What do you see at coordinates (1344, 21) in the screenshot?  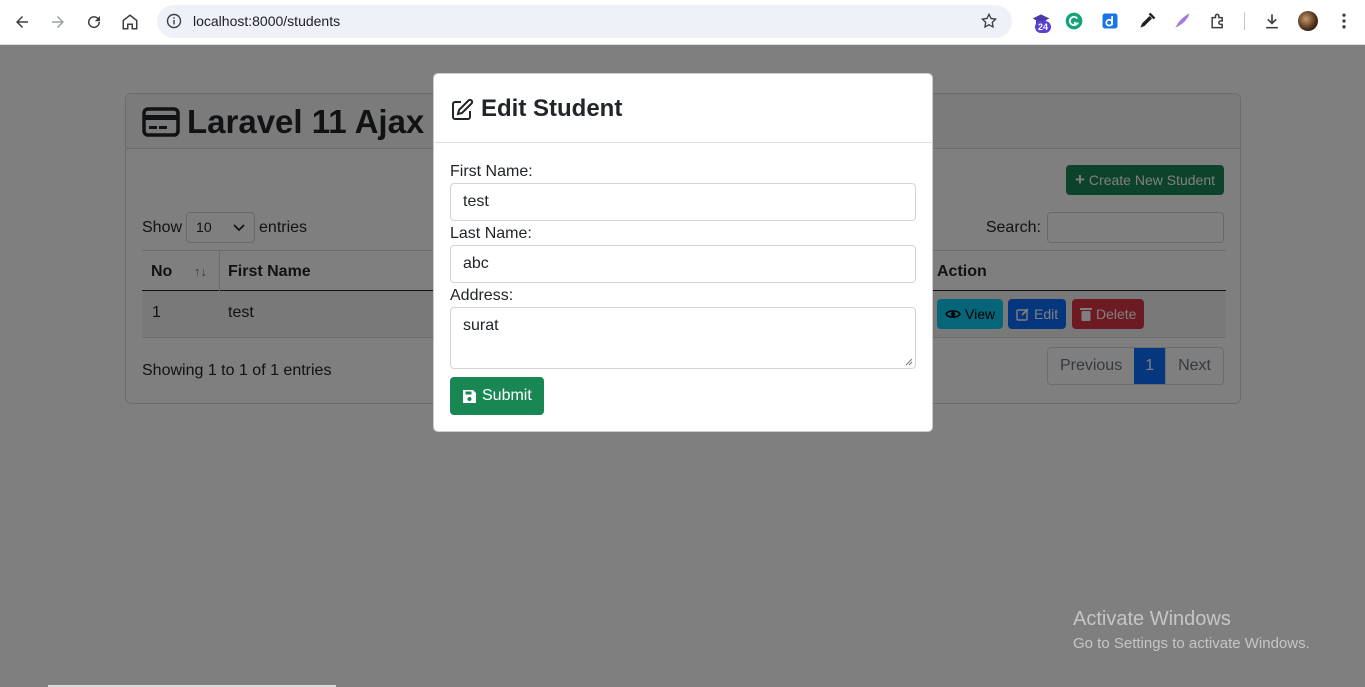 I see `menu-kebab-icon` at bounding box center [1344, 21].